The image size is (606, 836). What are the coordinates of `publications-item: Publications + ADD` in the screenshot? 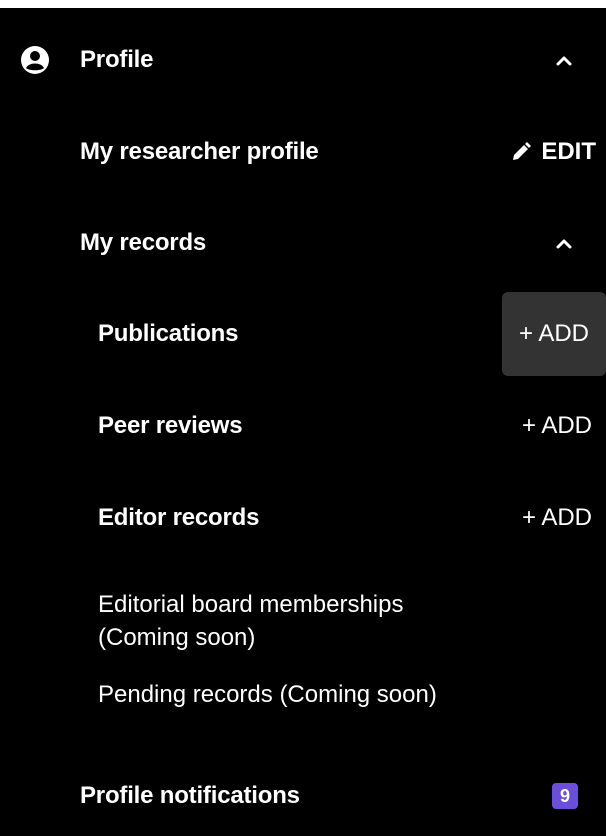 It's located at (303, 334).